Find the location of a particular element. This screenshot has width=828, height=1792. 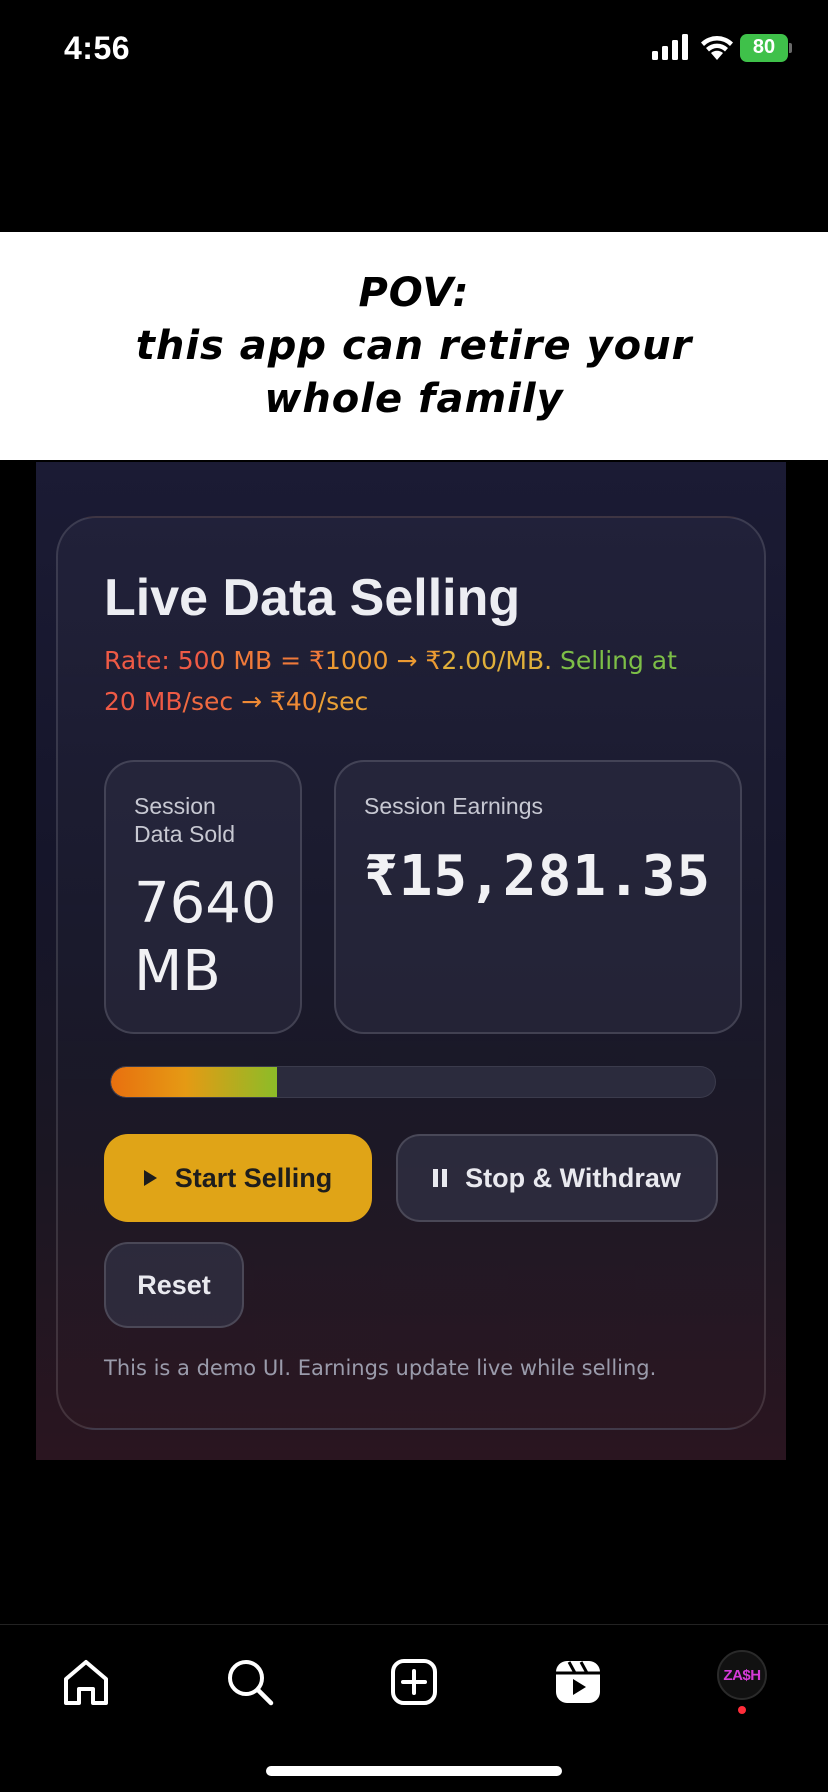

status-time: 4:56 is located at coordinates (97, 48).